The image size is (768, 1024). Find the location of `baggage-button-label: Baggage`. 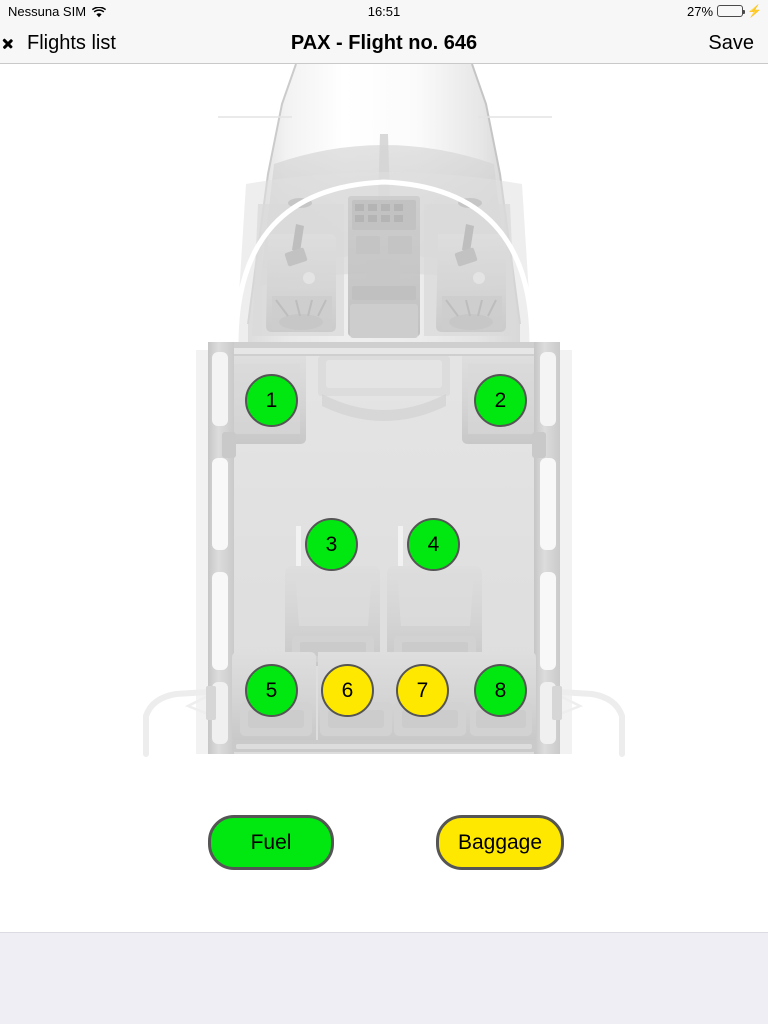

baggage-button-label: Baggage is located at coordinates (500, 842).